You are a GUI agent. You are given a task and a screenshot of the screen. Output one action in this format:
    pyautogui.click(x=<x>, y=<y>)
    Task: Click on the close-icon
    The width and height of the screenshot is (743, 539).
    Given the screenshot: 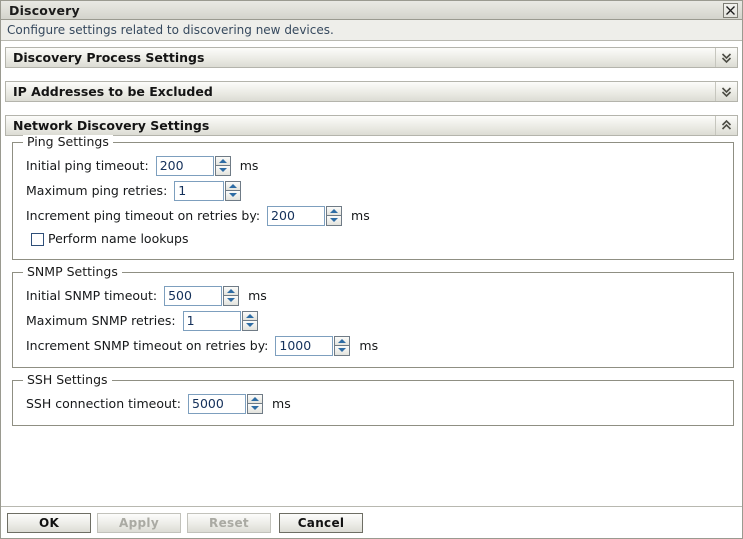 What is the action you would take?
    pyautogui.click(x=730, y=10)
    